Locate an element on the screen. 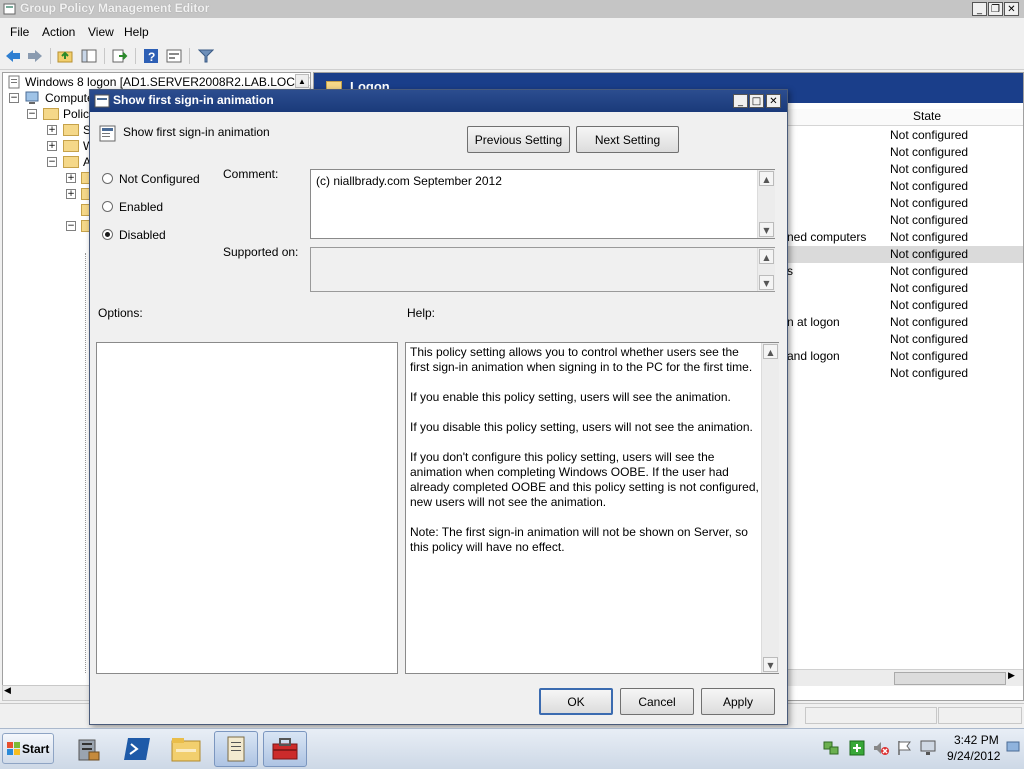 The height and width of the screenshot is (769, 1024). setting-name: Show first sign-in animation is located at coordinates (196, 132).